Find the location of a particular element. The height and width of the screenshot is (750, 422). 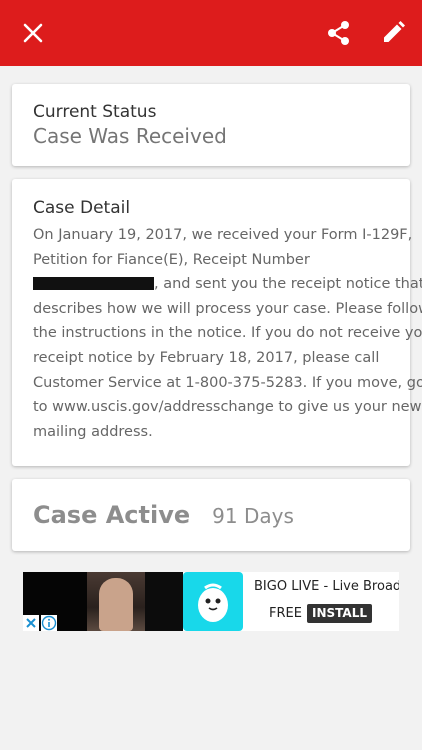

edit-icon is located at coordinates (394, 31).